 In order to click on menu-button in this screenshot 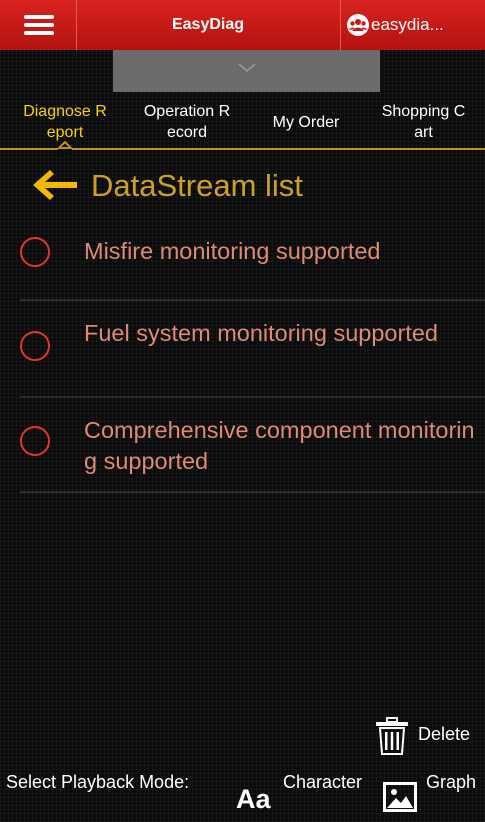, I will do `click(38, 25)`.